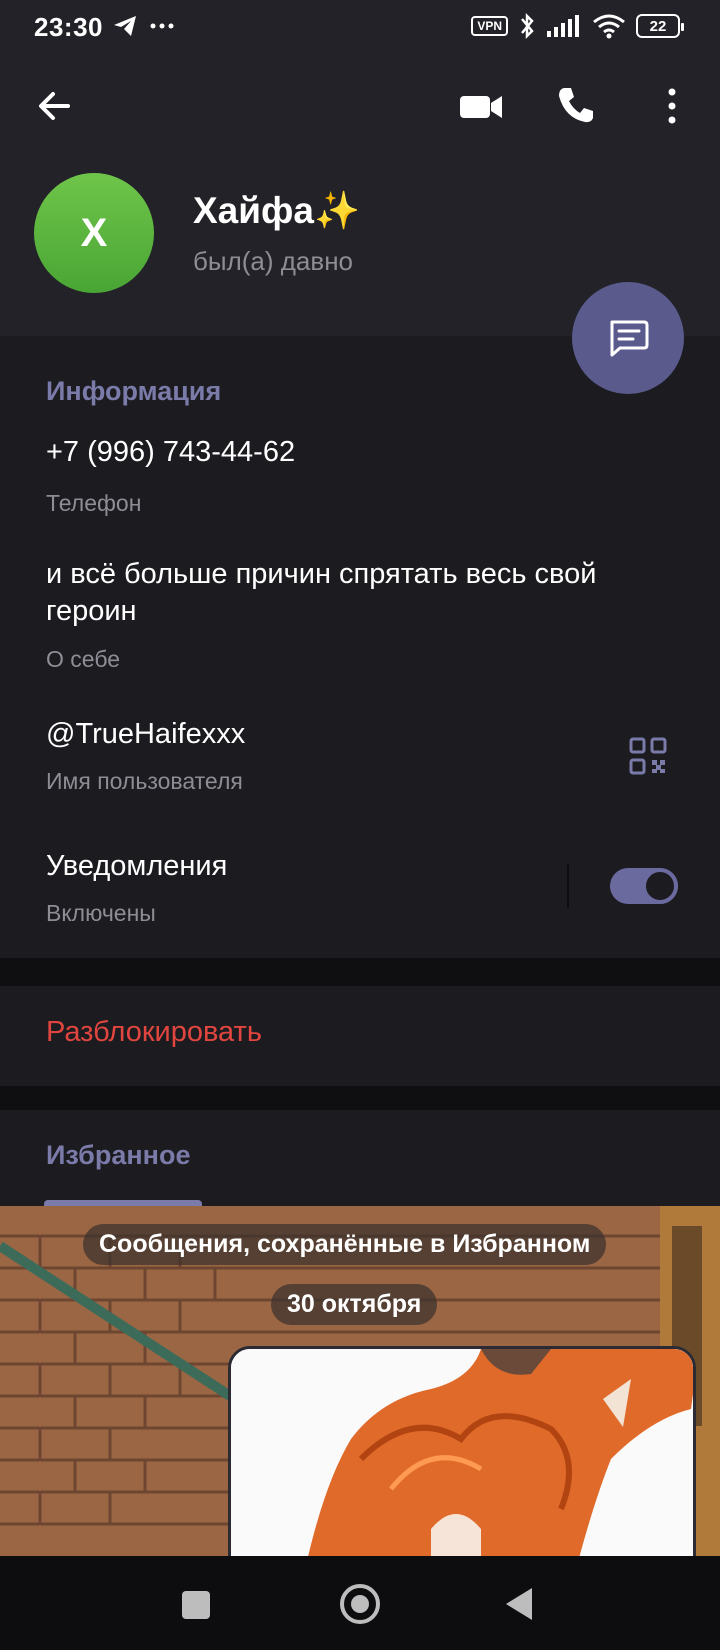 The height and width of the screenshot is (1650, 720). What do you see at coordinates (162, 26) in the screenshot?
I see `more-dots-icon` at bounding box center [162, 26].